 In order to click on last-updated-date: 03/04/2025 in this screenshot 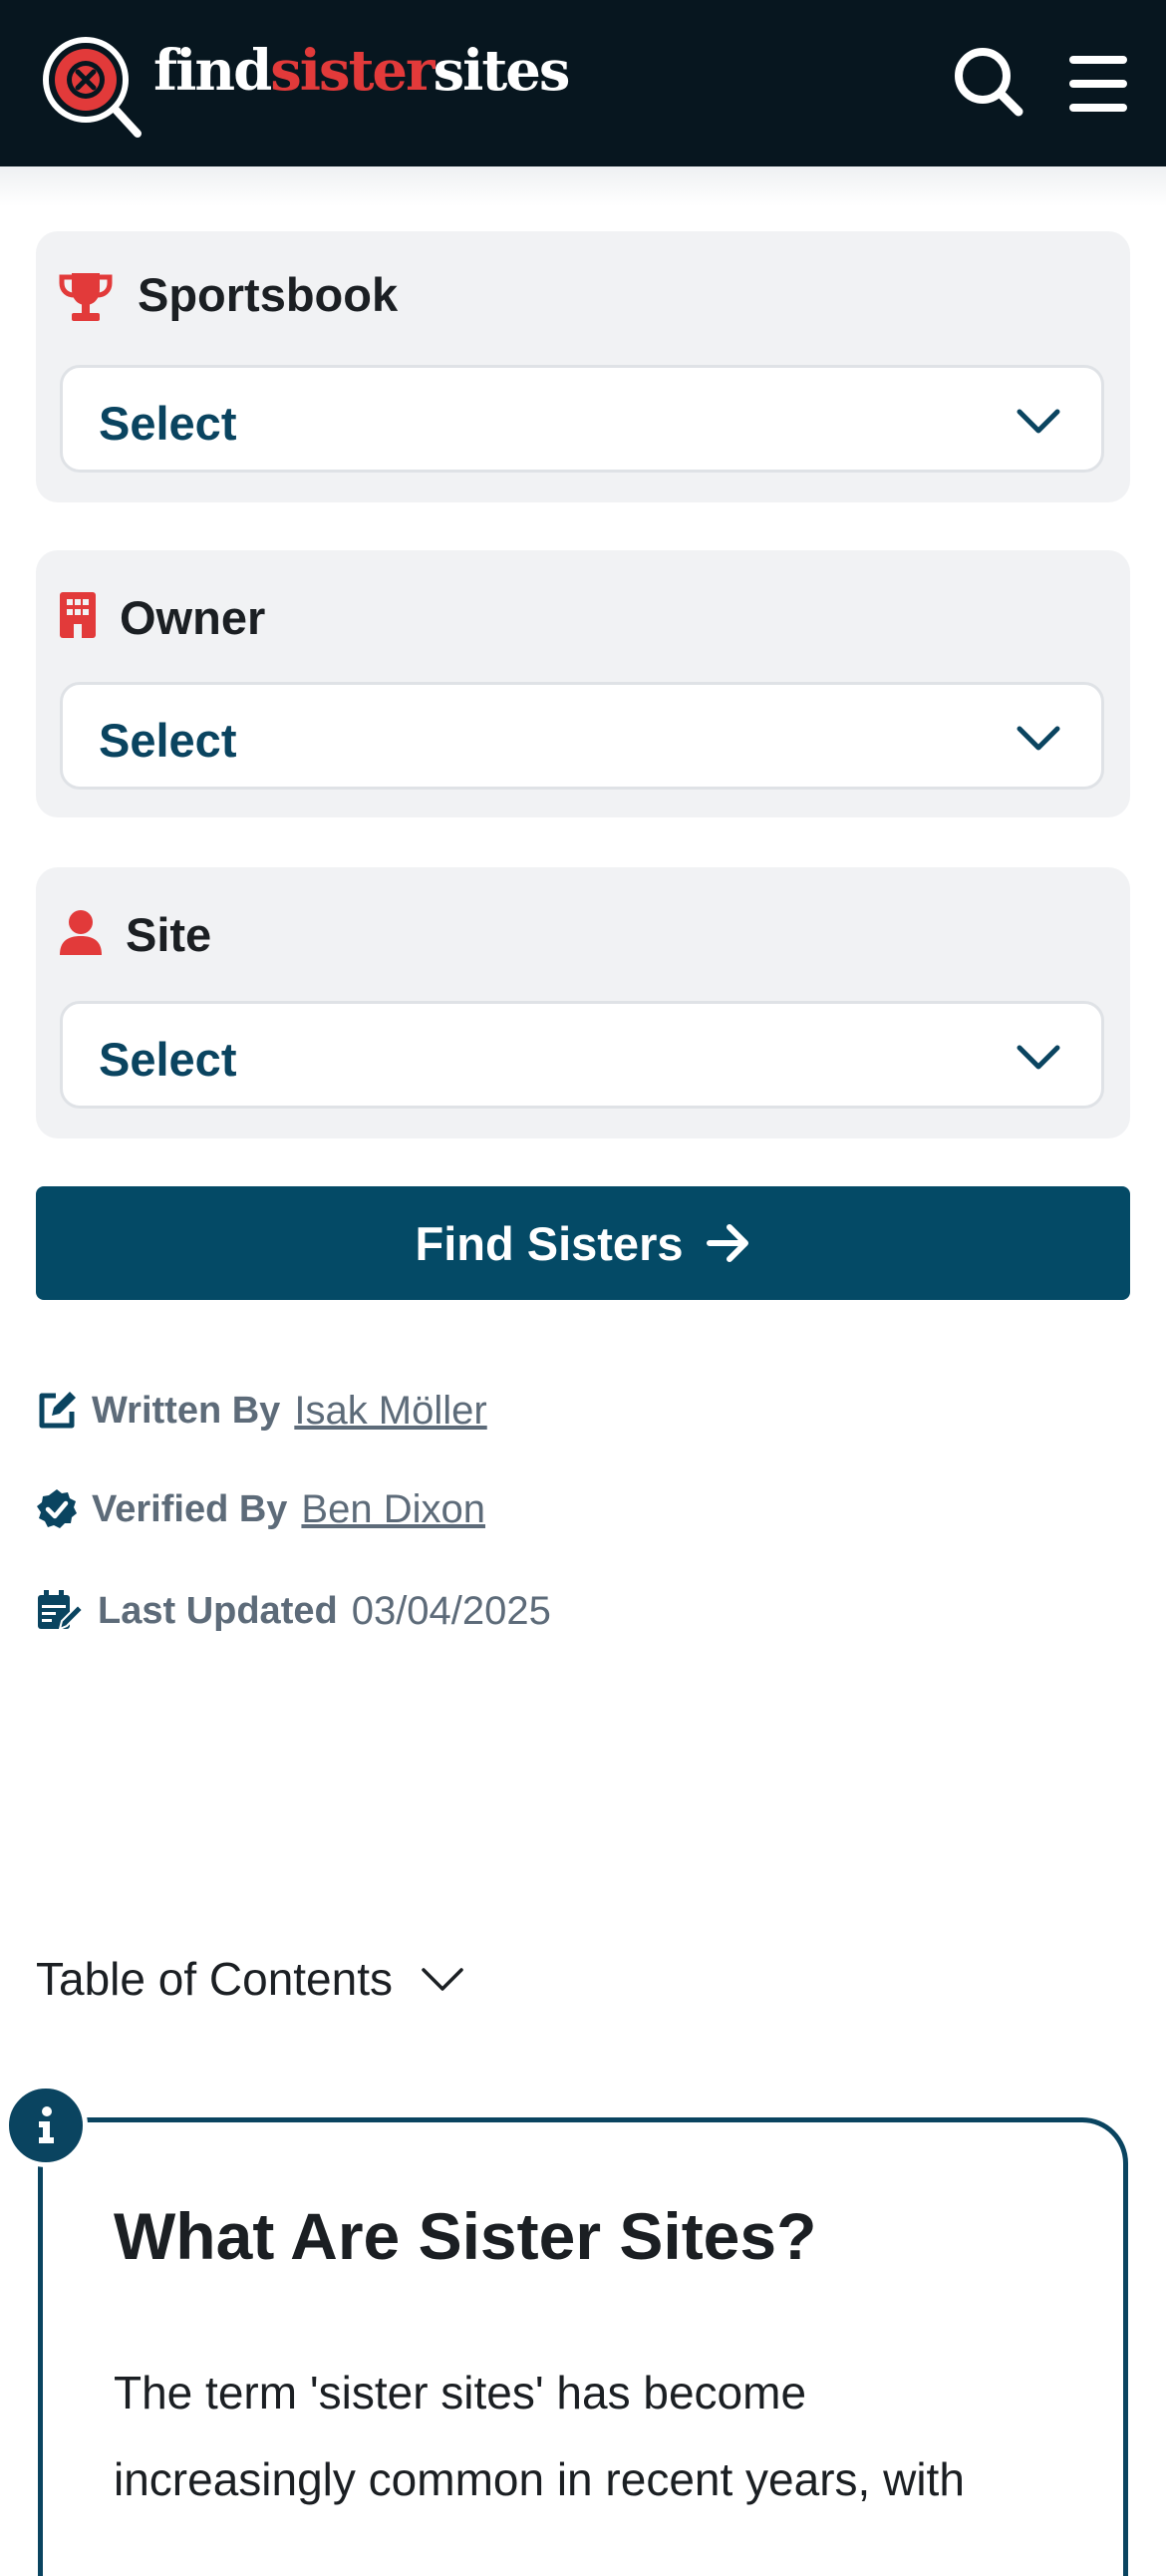, I will do `click(451, 1610)`.